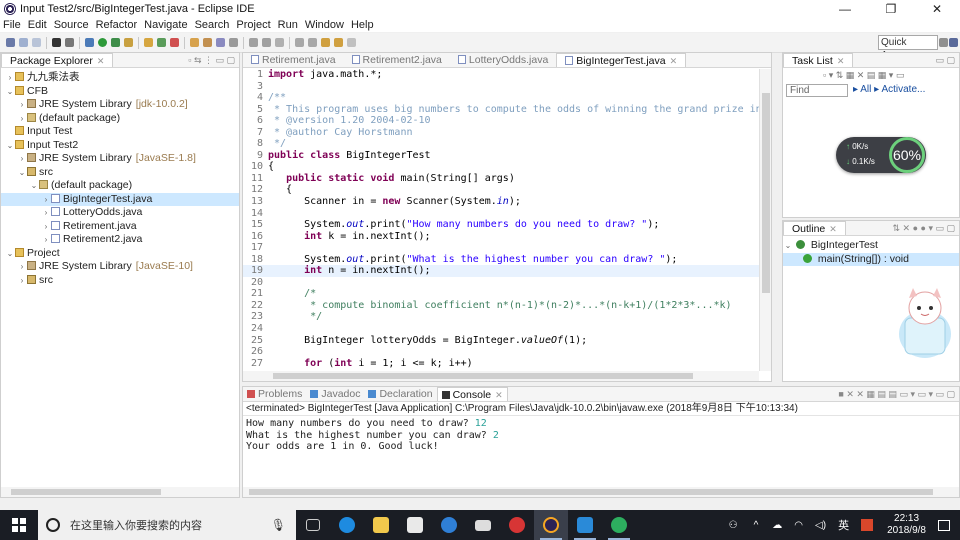 The height and width of the screenshot is (540, 960). Describe the element at coordinates (213, 60) in the screenshot. I see `view-menu-icon: ▫ ⇆ ⋮ ▭ ▢` at that location.